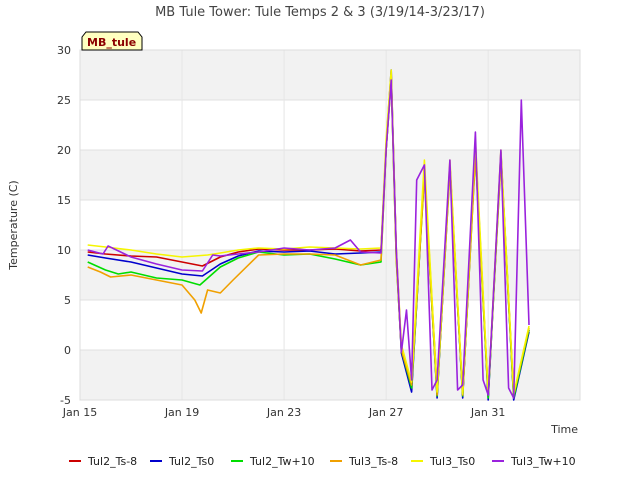 This screenshot has width=640, height=480. What do you see at coordinates (373, 461) in the screenshot?
I see `legend-label: Tul3_Ts-8` at bounding box center [373, 461].